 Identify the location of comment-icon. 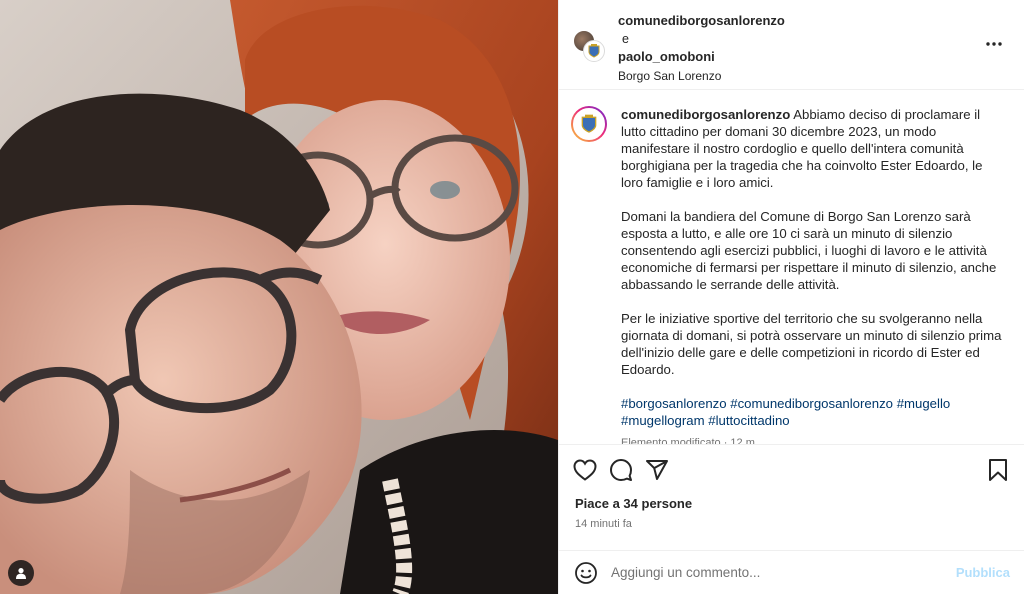
(621, 470).